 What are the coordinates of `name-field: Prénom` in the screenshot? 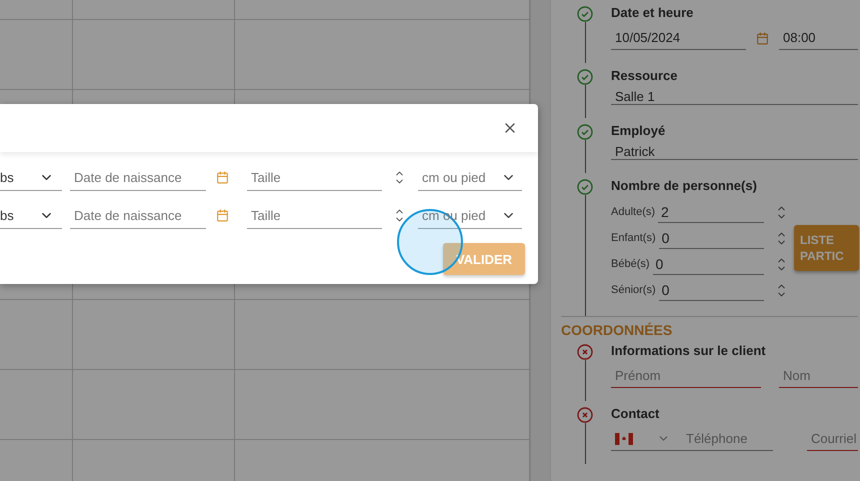 It's located at (686, 376).